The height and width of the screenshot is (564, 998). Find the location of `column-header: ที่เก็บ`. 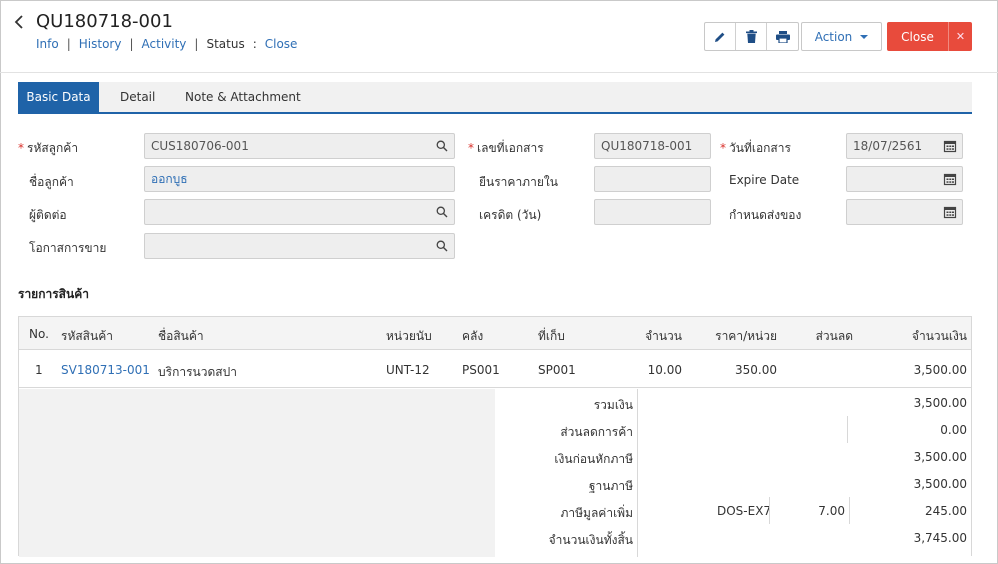

column-header: ที่เก็บ is located at coordinates (551, 336).